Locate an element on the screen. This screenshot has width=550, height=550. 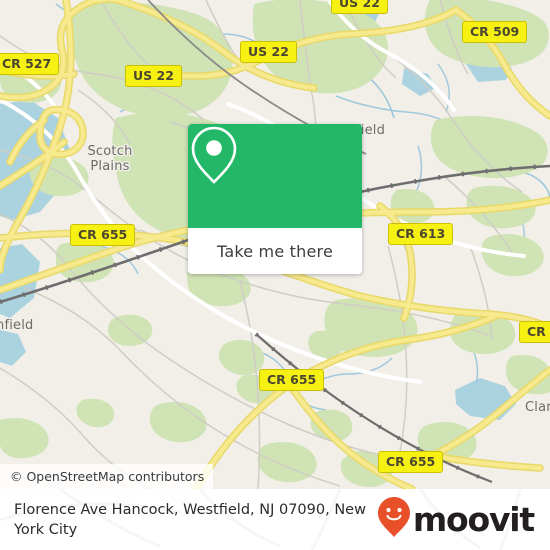
take-me-there-label: Take me there is located at coordinates (275, 251).